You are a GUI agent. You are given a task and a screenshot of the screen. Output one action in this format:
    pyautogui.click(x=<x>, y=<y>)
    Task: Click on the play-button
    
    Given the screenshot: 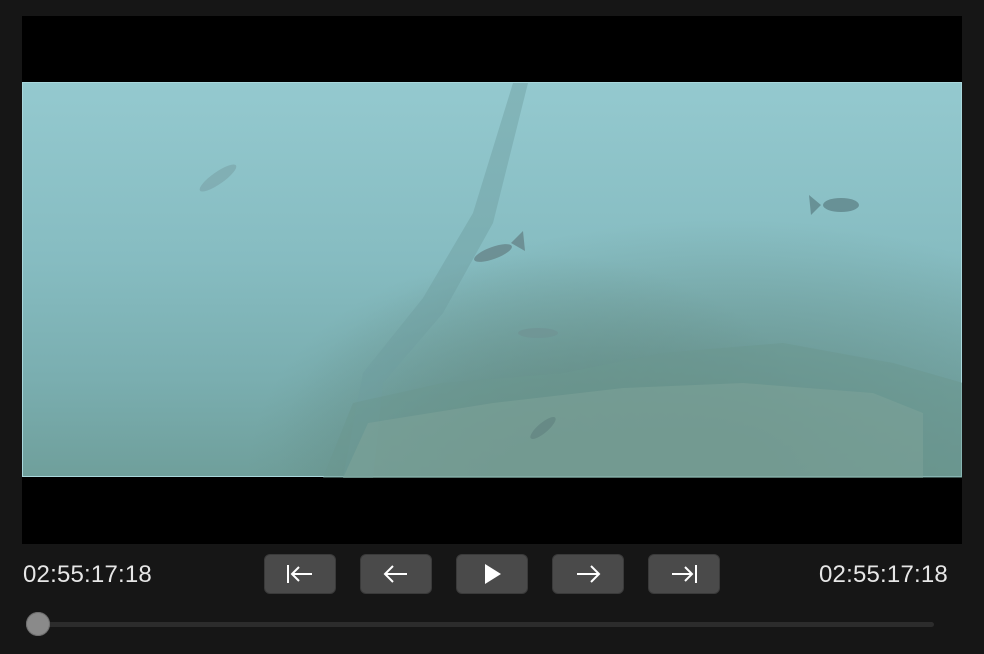 What is the action you would take?
    pyautogui.click(x=492, y=574)
    